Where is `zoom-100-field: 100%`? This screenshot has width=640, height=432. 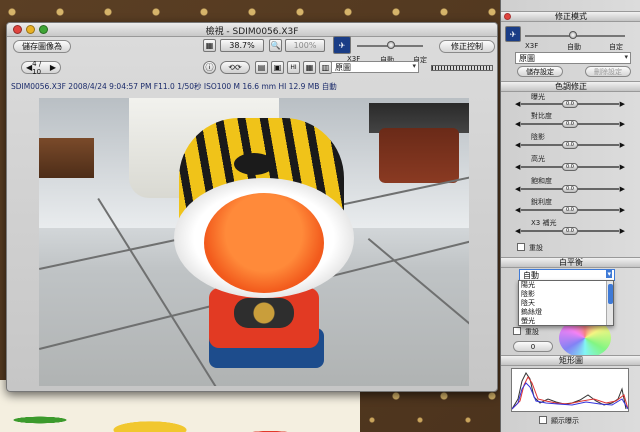 zoom-100-field: 100% is located at coordinates (305, 45).